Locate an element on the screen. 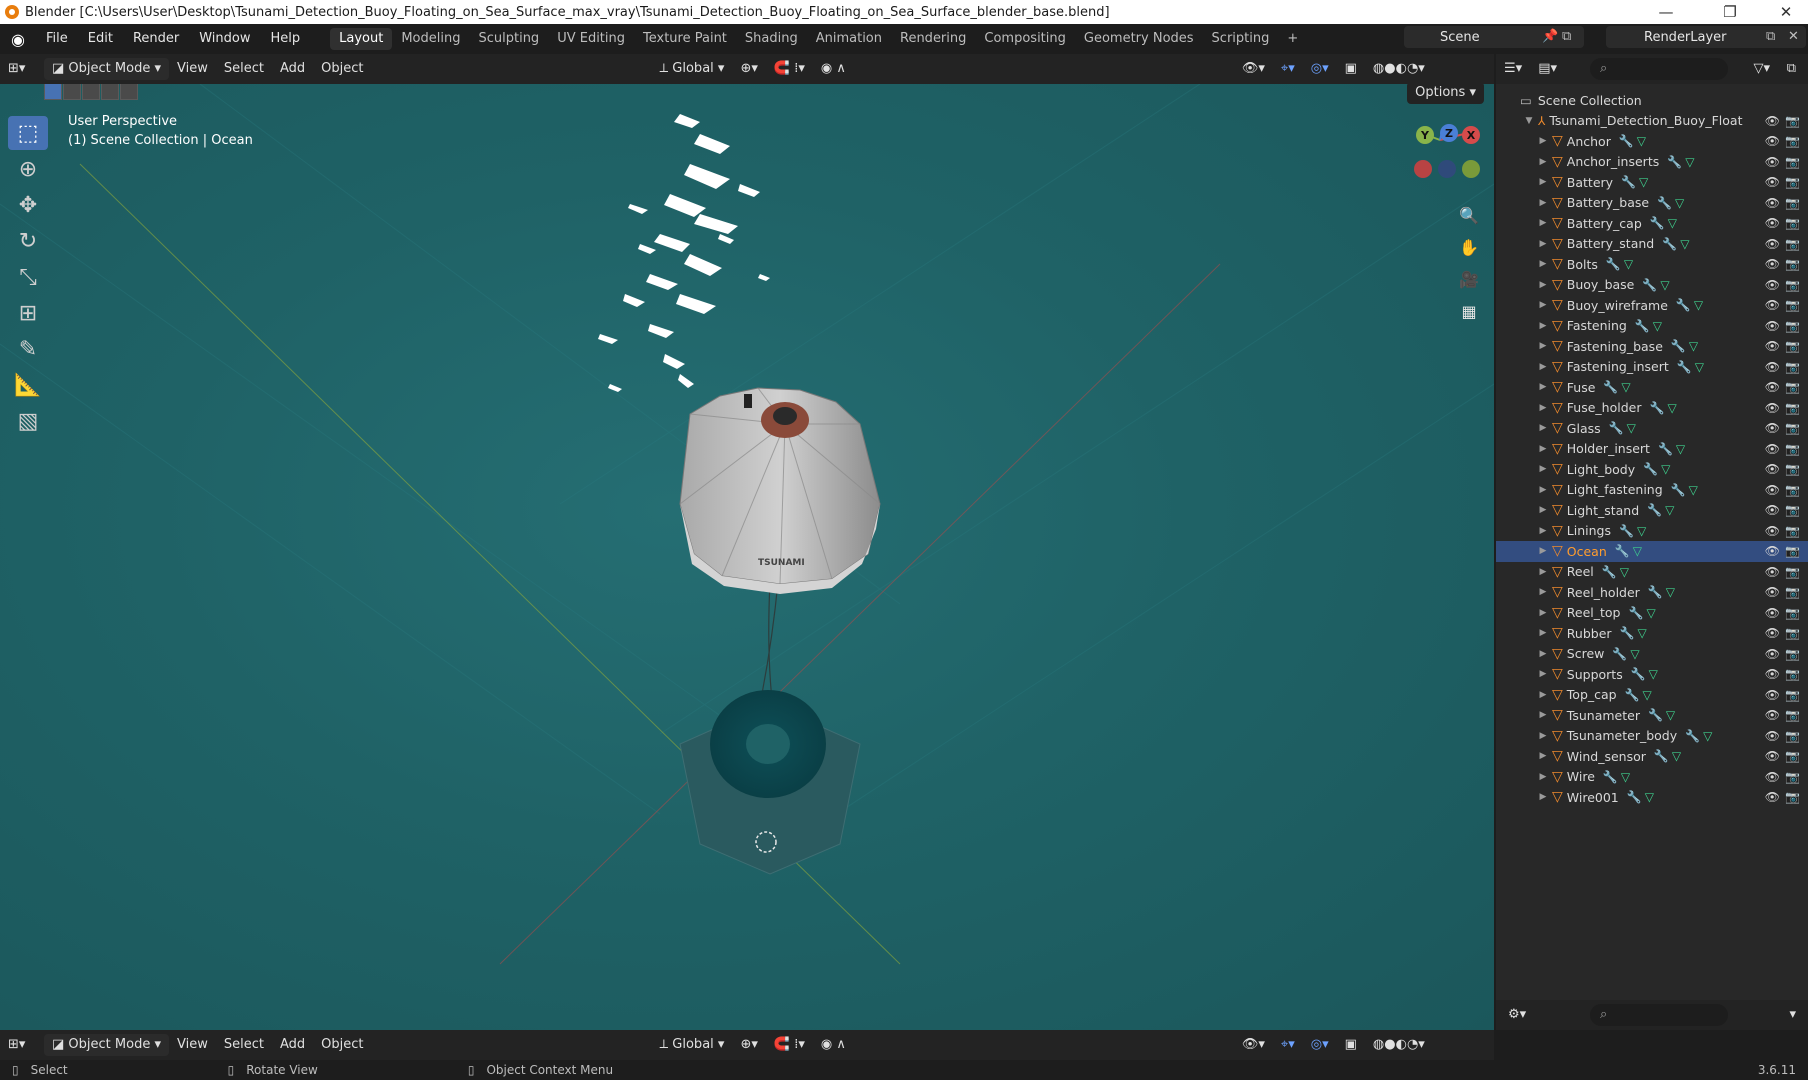 Image resolution: width=1808 pixels, height=1080 pixels. outliner-row: ▶ ▽ Tsunameter 🔧 ▽ 👁 📷 is located at coordinates (1652, 715).